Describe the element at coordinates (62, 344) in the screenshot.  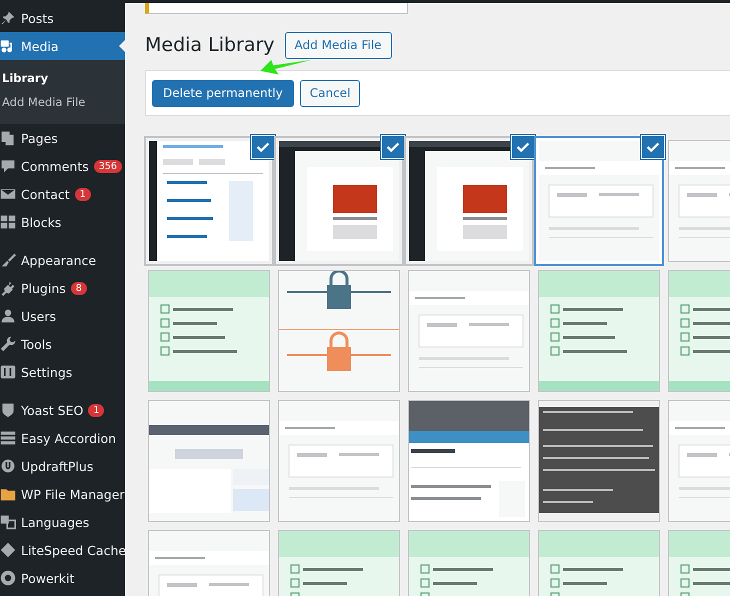
I see `menu-item: Tools` at that location.